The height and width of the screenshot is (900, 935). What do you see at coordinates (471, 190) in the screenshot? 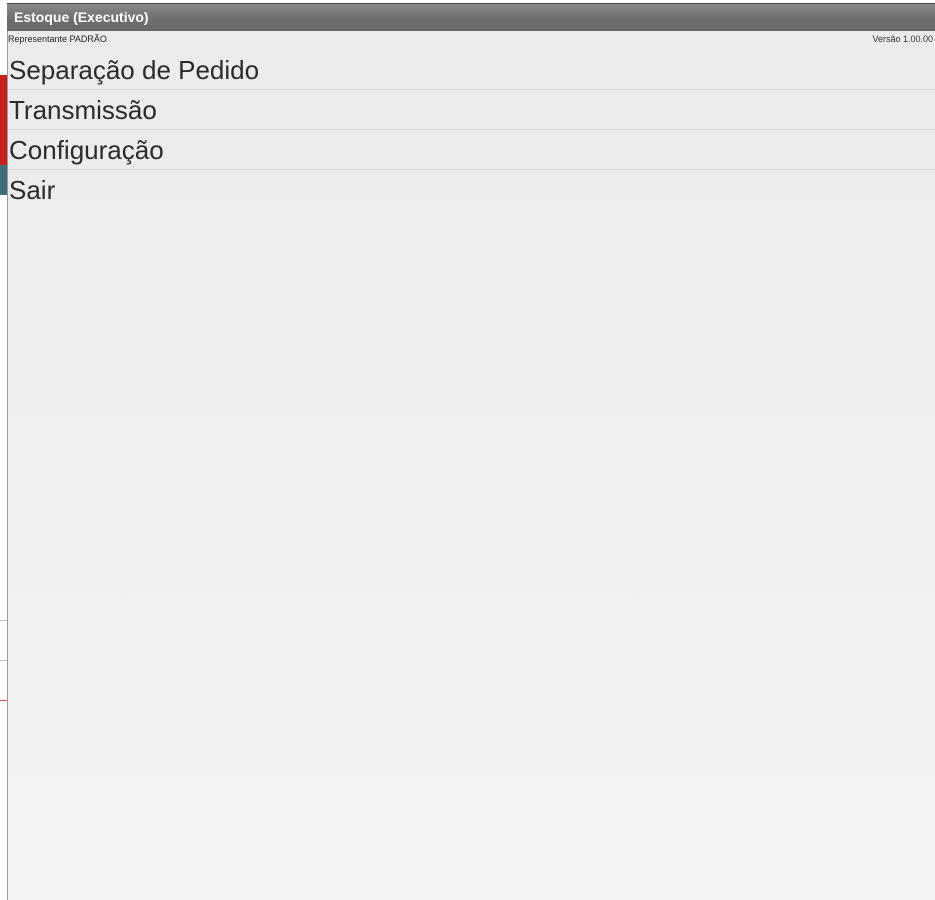
I see `menu-item-sair: Sair` at bounding box center [471, 190].